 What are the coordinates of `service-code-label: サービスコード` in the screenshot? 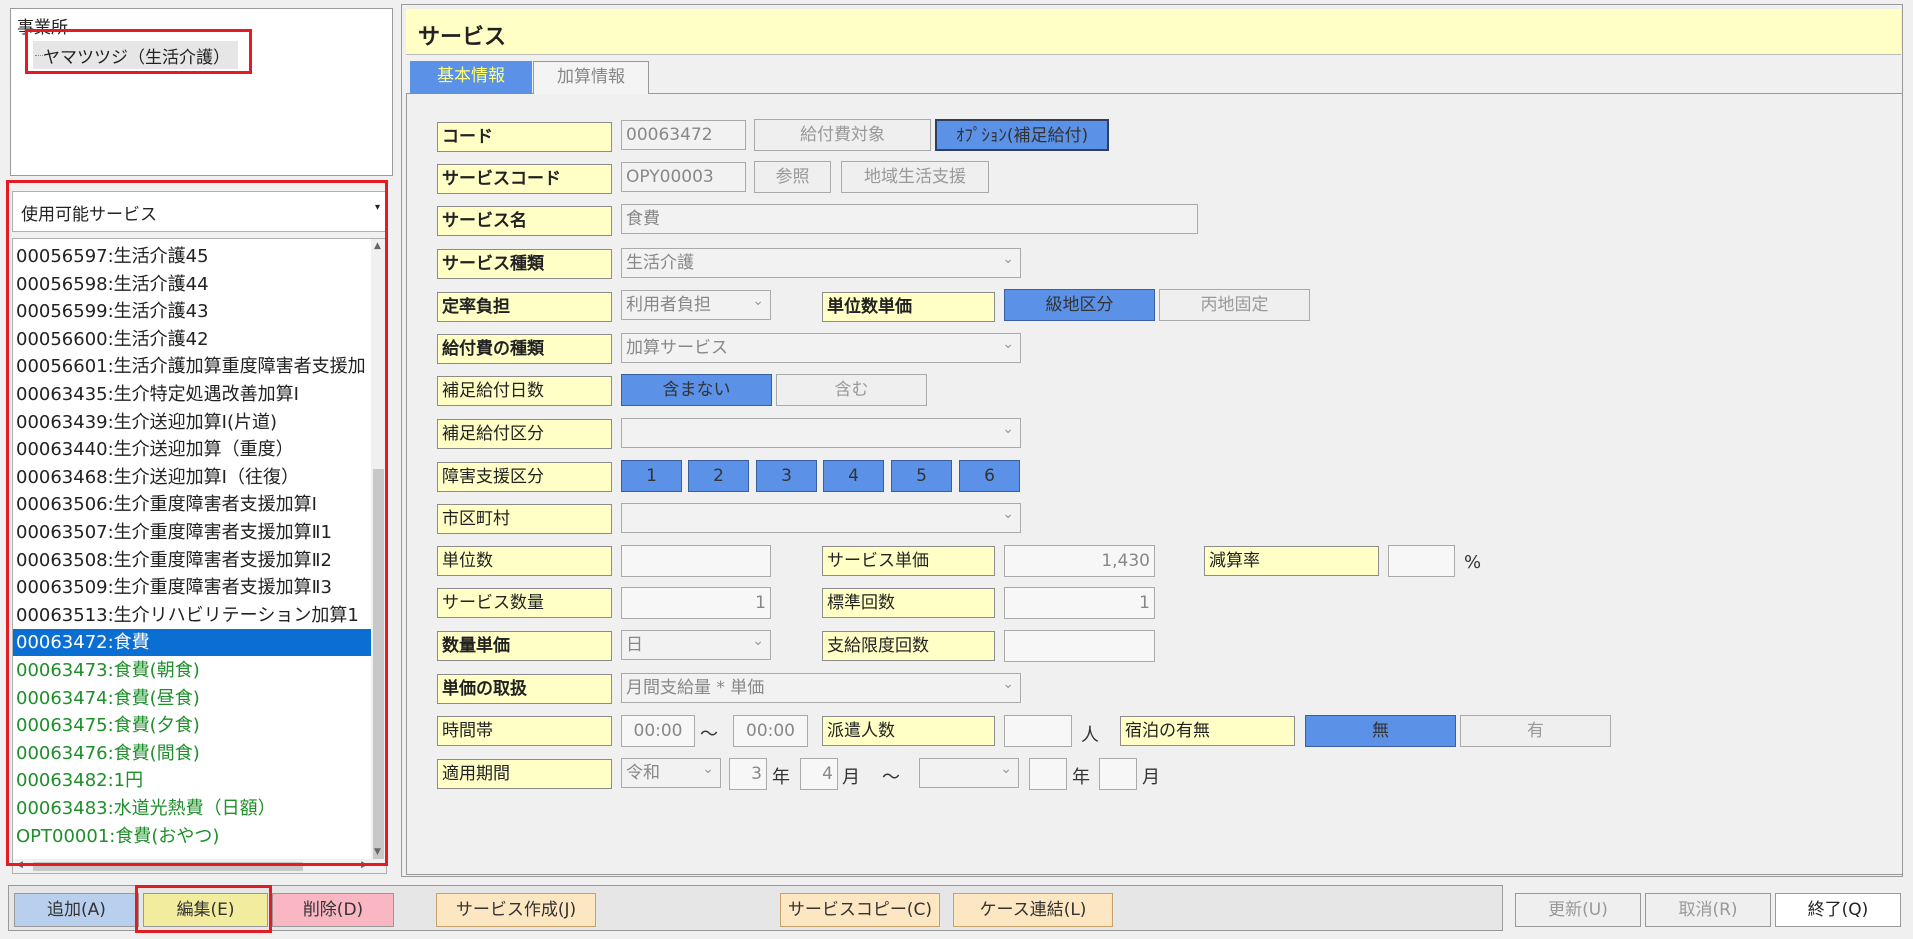 It's located at (524, 179).